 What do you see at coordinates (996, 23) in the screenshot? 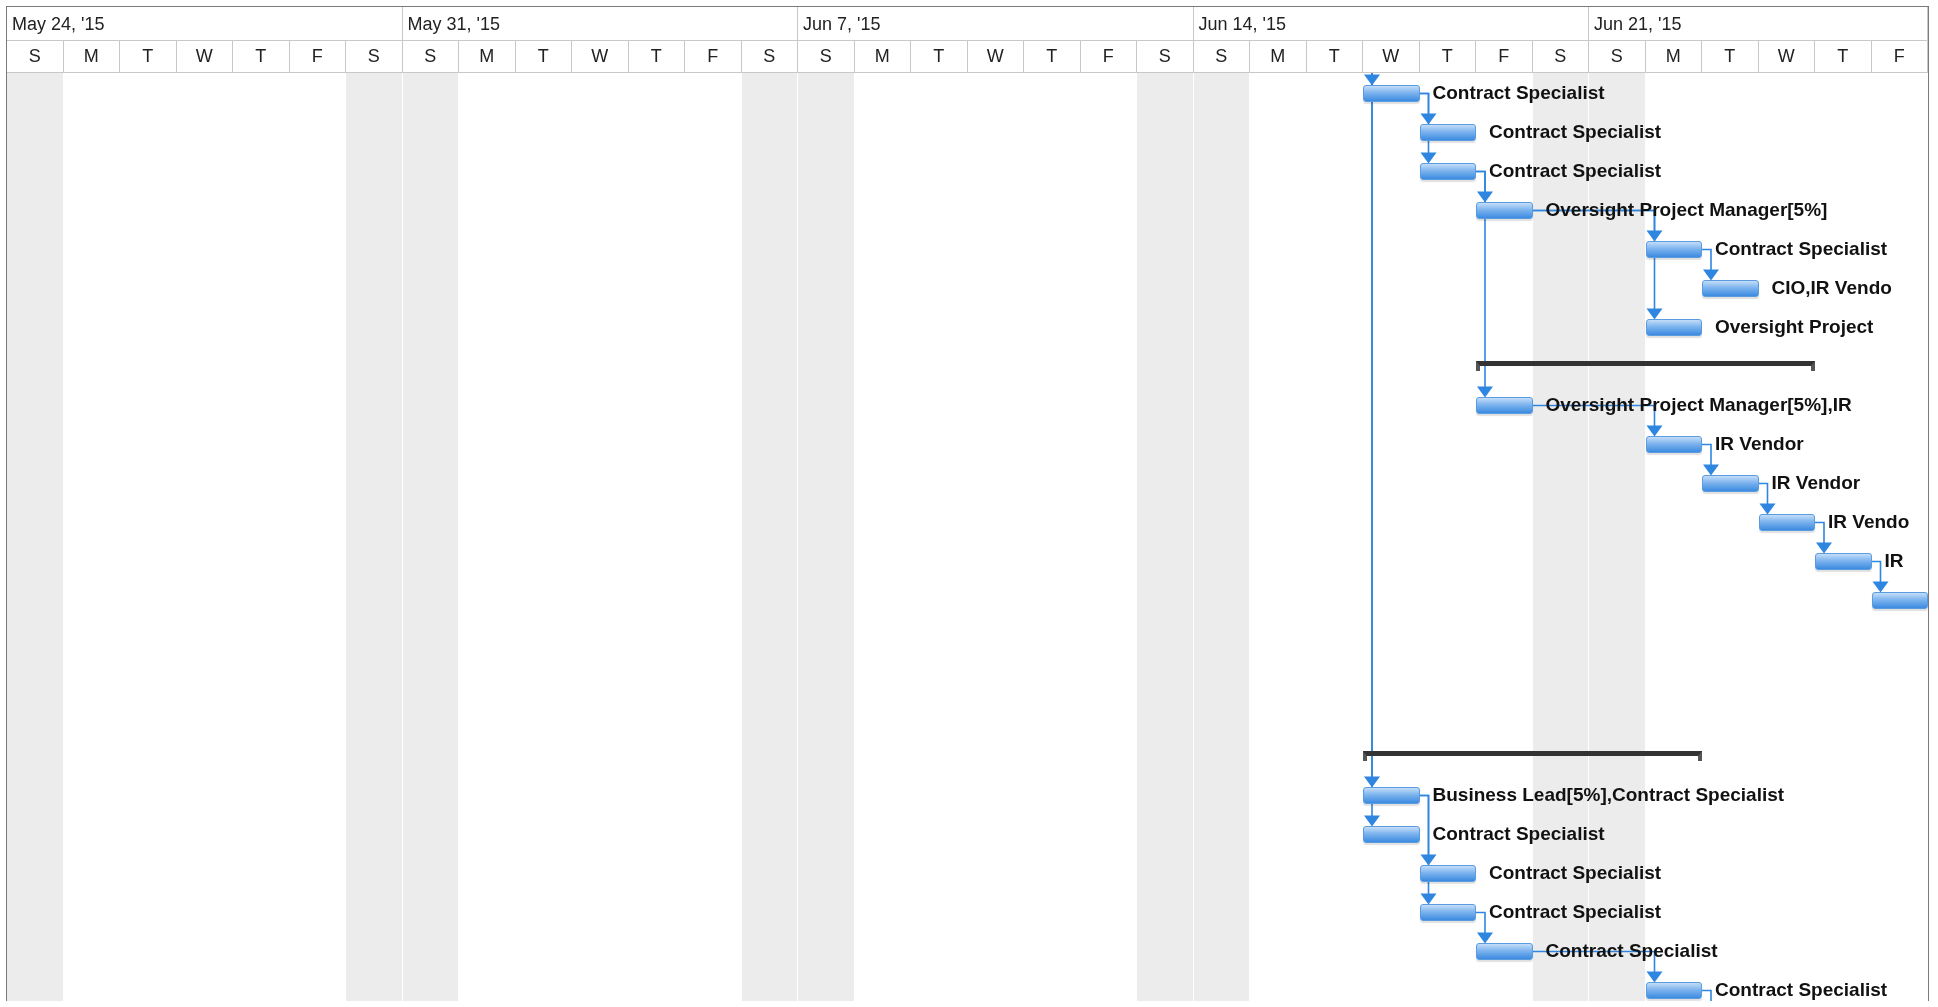
I see `week-label: Jun 7, '15` at bounding box center [996, 23].